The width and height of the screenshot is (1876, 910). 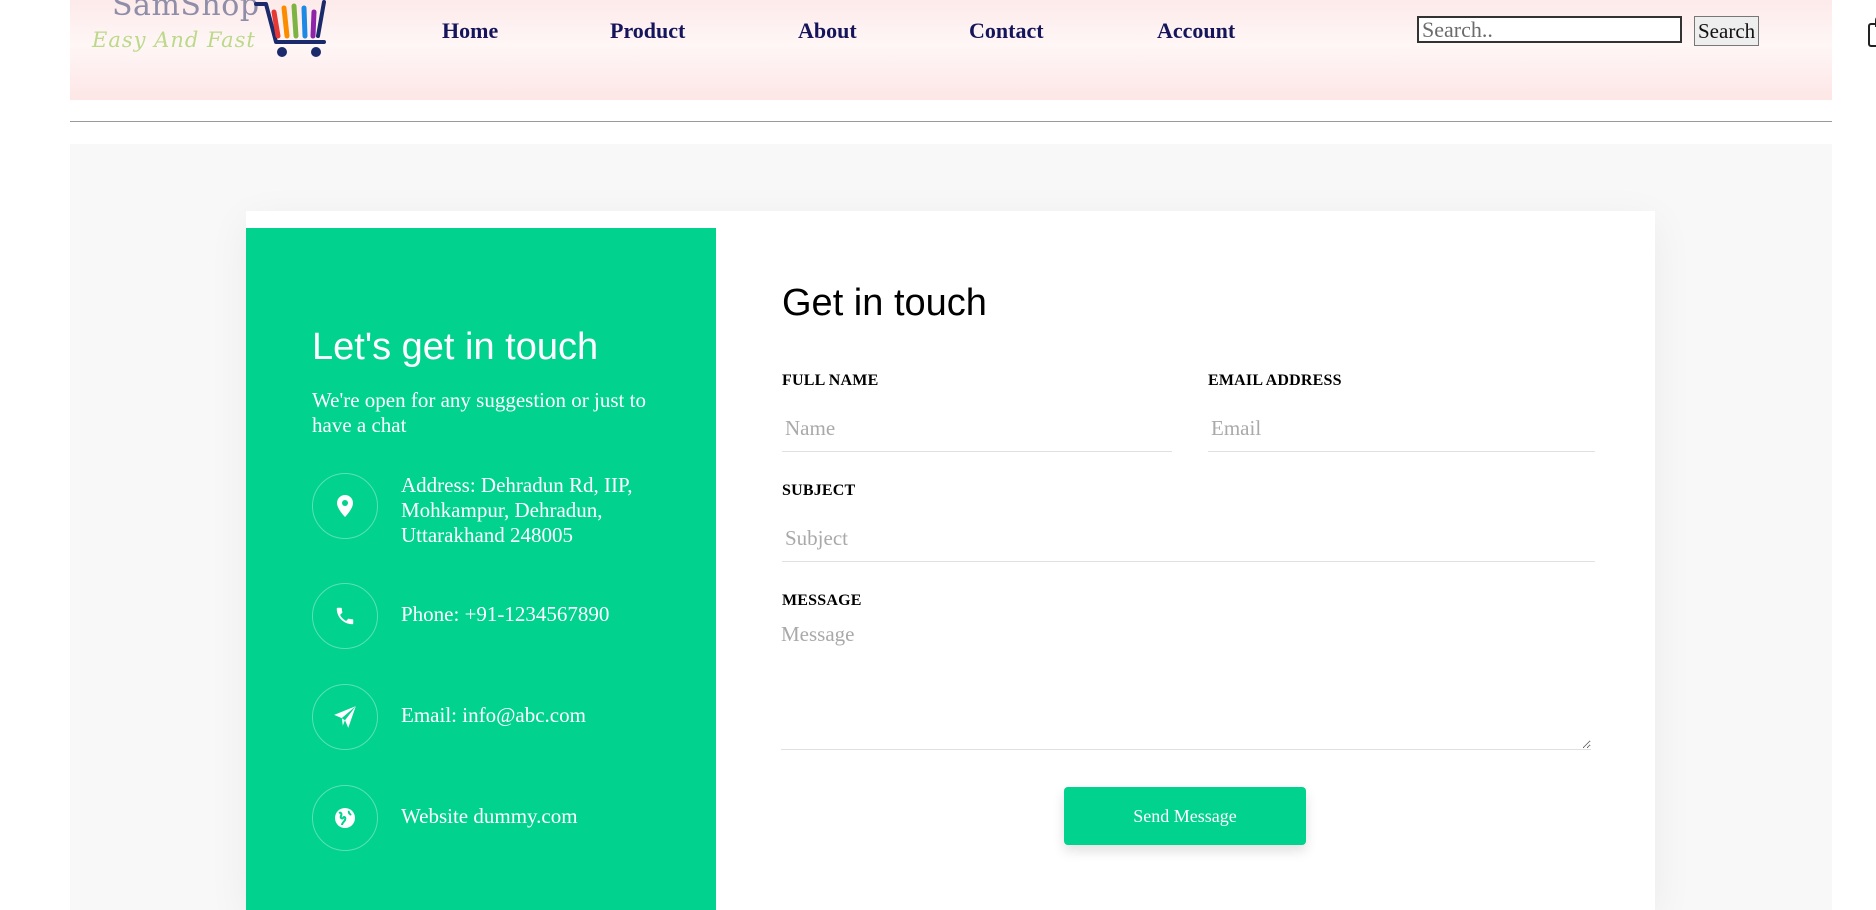 I want to click on shopping-bag-icon, so click(x=1871, y=33).